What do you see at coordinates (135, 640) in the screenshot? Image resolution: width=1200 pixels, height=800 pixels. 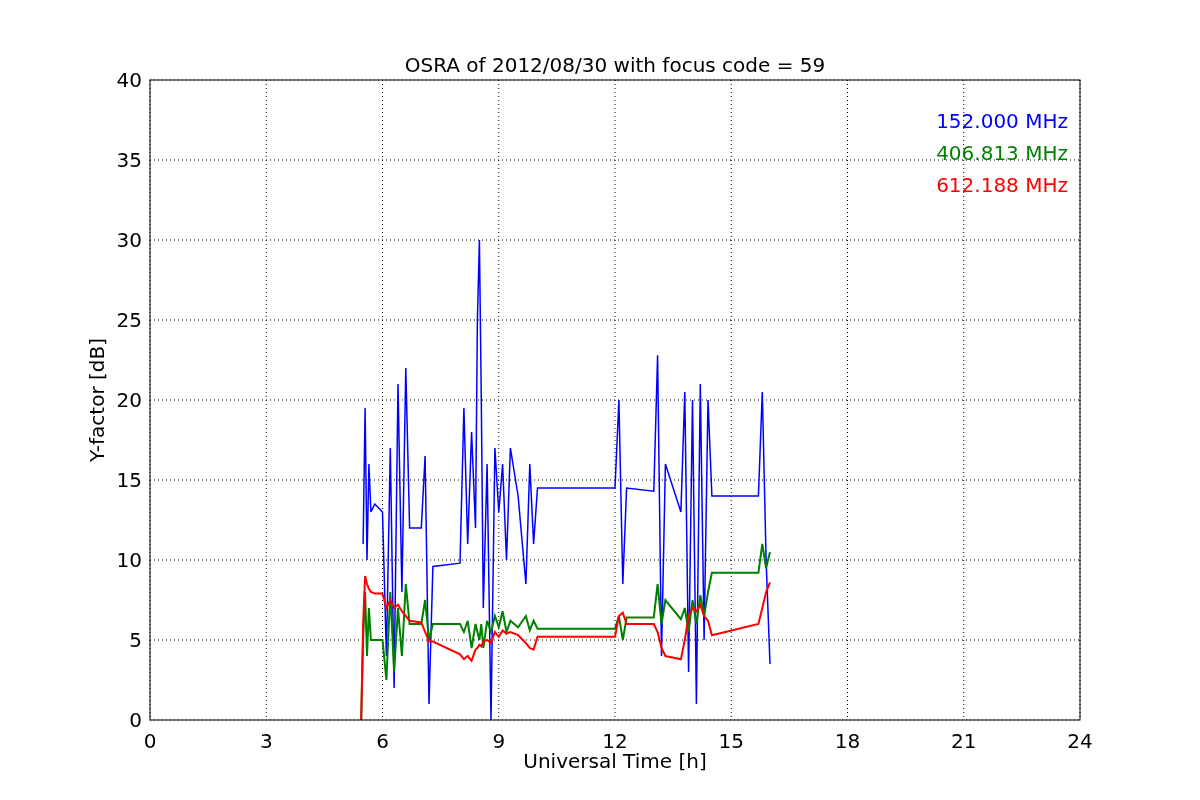 I see `tick-label: 5` at bounding box center [135, 640].